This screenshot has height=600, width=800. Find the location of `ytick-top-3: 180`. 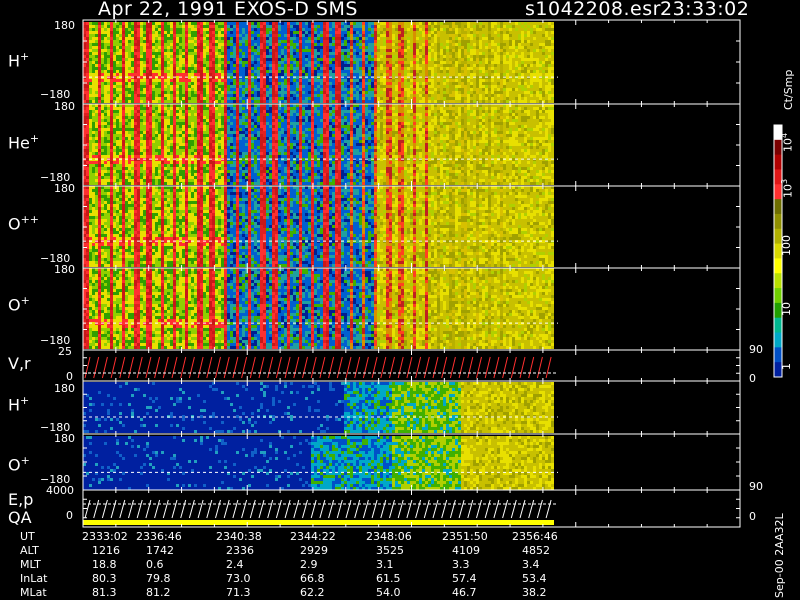

ytick-top-3: 180 is located at coordinates (64, 188).